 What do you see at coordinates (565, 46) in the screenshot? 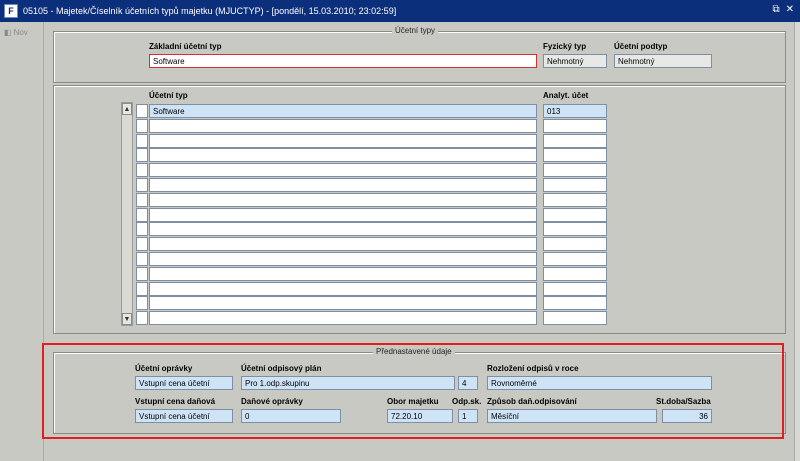
I see `fyzicky-typ-label: Fyzický typ` at bounding box center [565, 46].